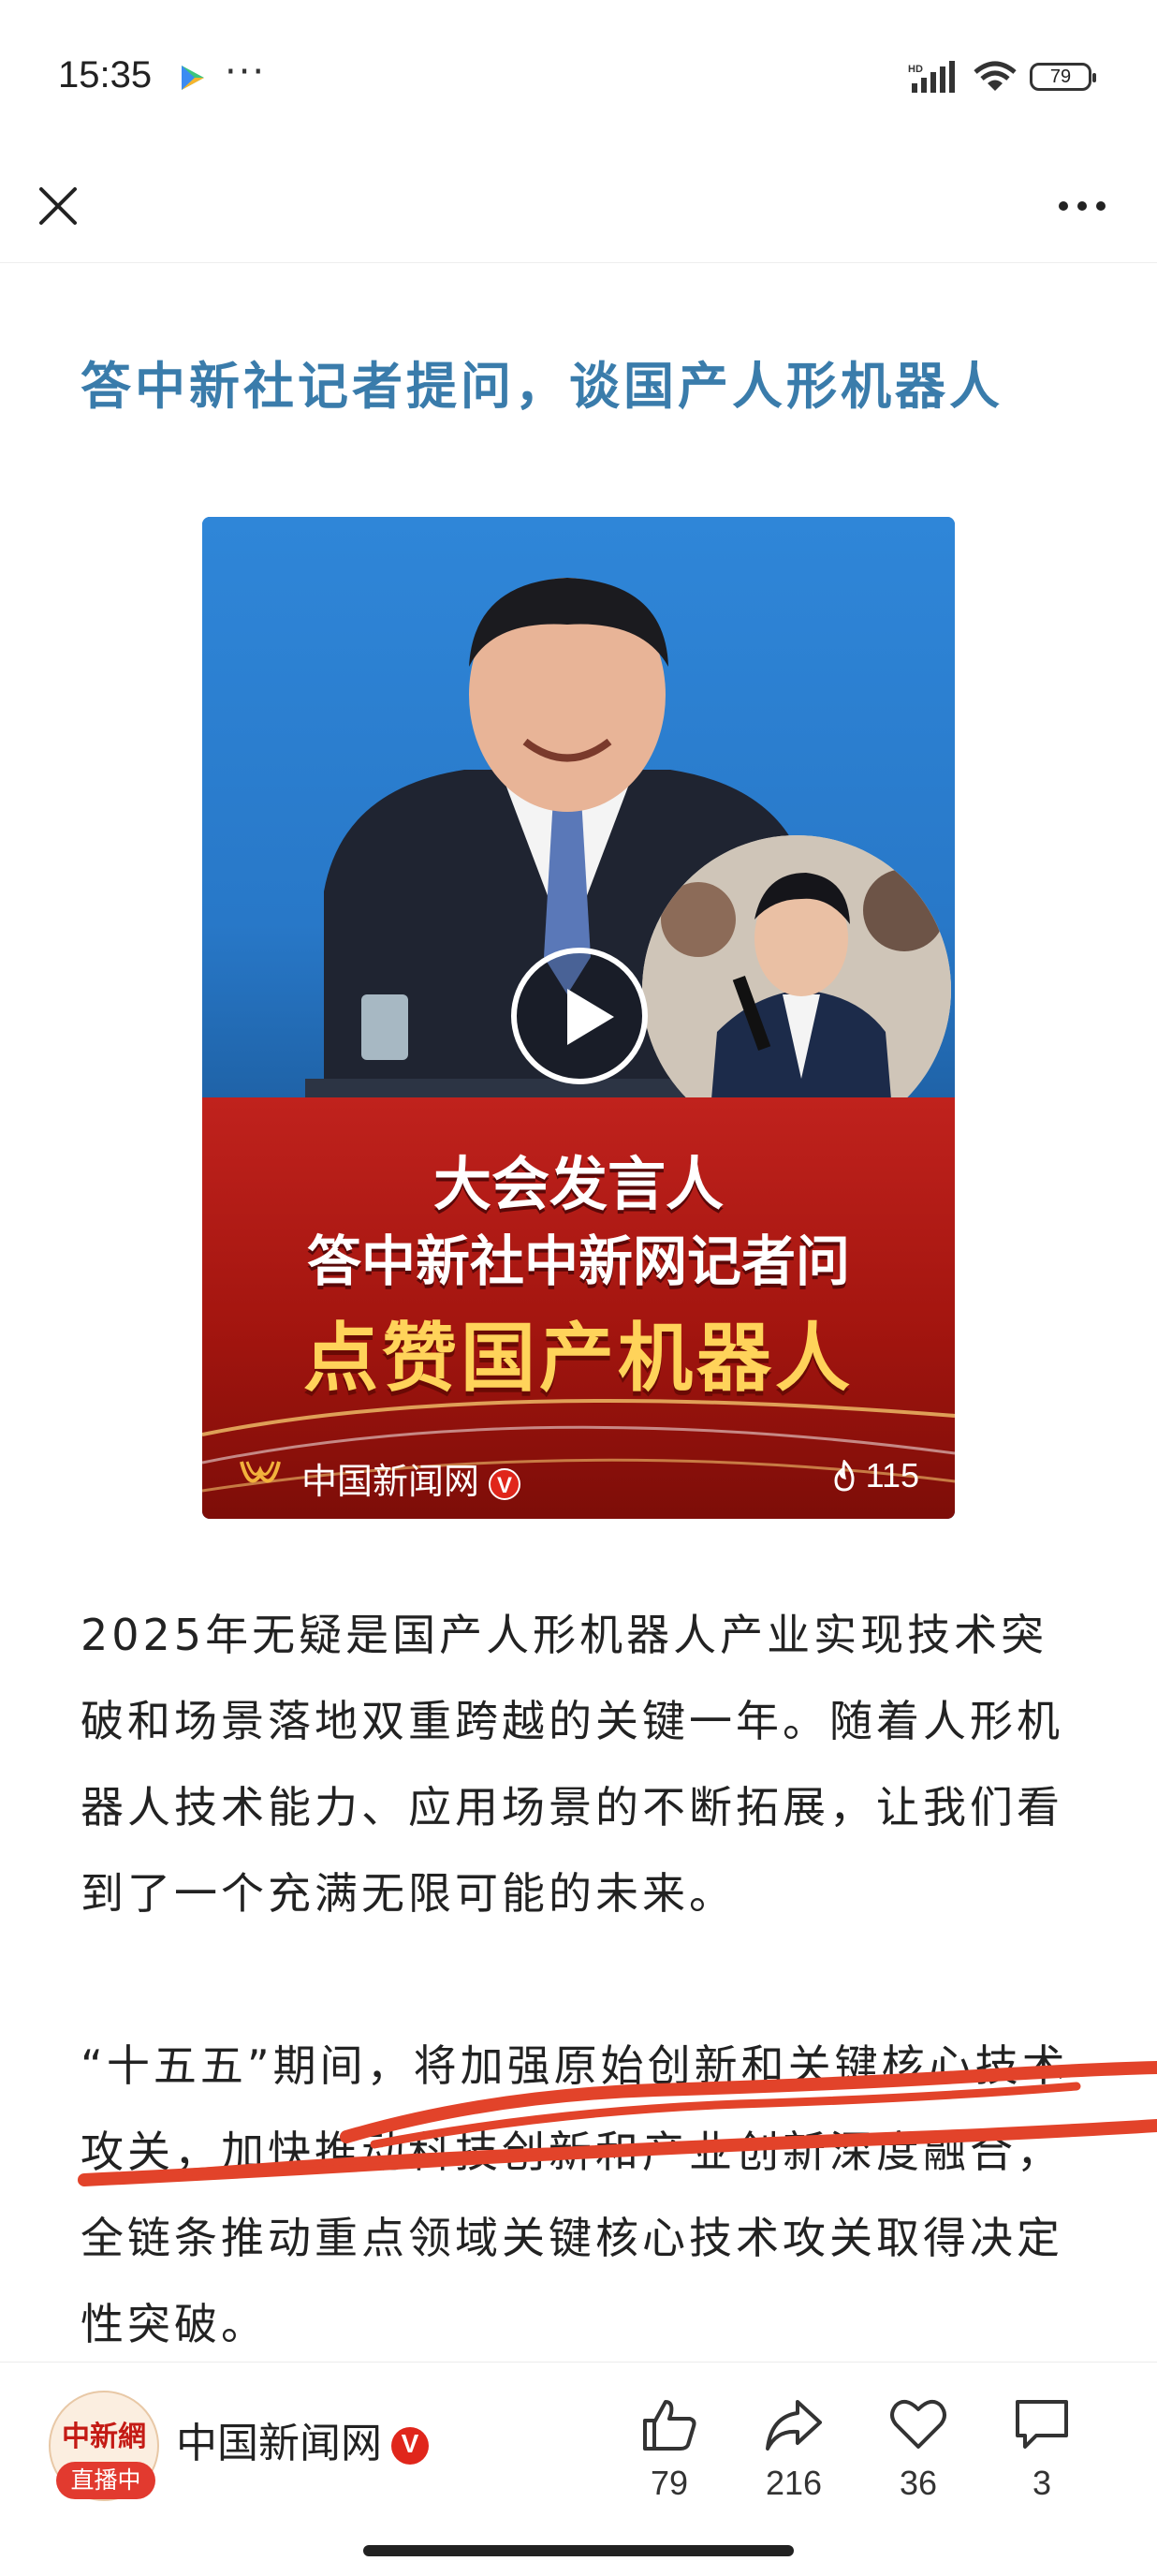 The width and height of the screenshot is (1157, 2576). I want to click on heart-icon, so click(918, 2424).